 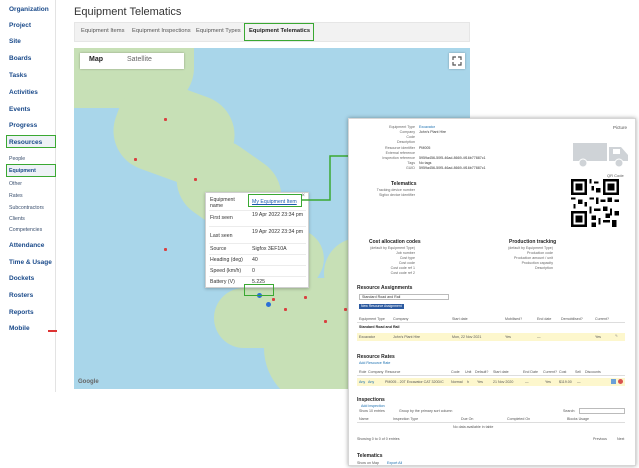 I want to click on field-label: Resource identifier, so click(x=400, y=148).